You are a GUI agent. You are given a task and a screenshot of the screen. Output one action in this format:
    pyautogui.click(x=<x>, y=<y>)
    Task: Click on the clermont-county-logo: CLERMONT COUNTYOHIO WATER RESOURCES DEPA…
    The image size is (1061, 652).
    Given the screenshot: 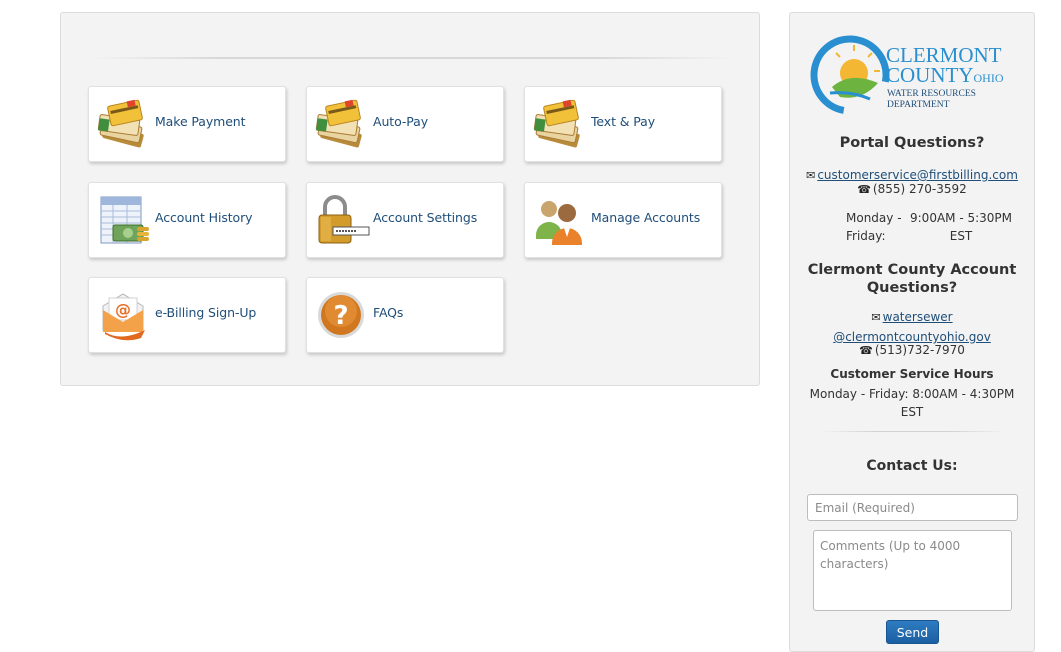 What is the action you would take?
    pyautogui.click(x=915, y=75)
    